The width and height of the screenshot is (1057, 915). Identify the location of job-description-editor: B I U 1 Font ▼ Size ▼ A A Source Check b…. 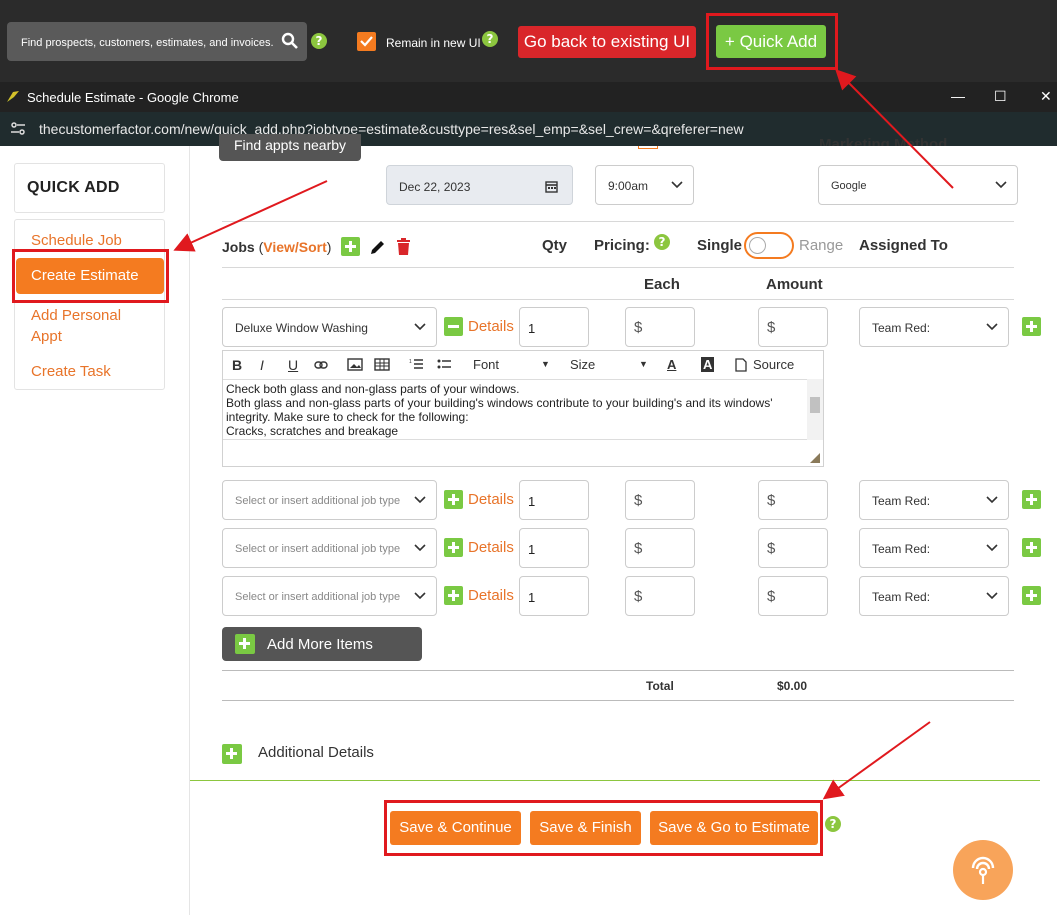
(523, 408).